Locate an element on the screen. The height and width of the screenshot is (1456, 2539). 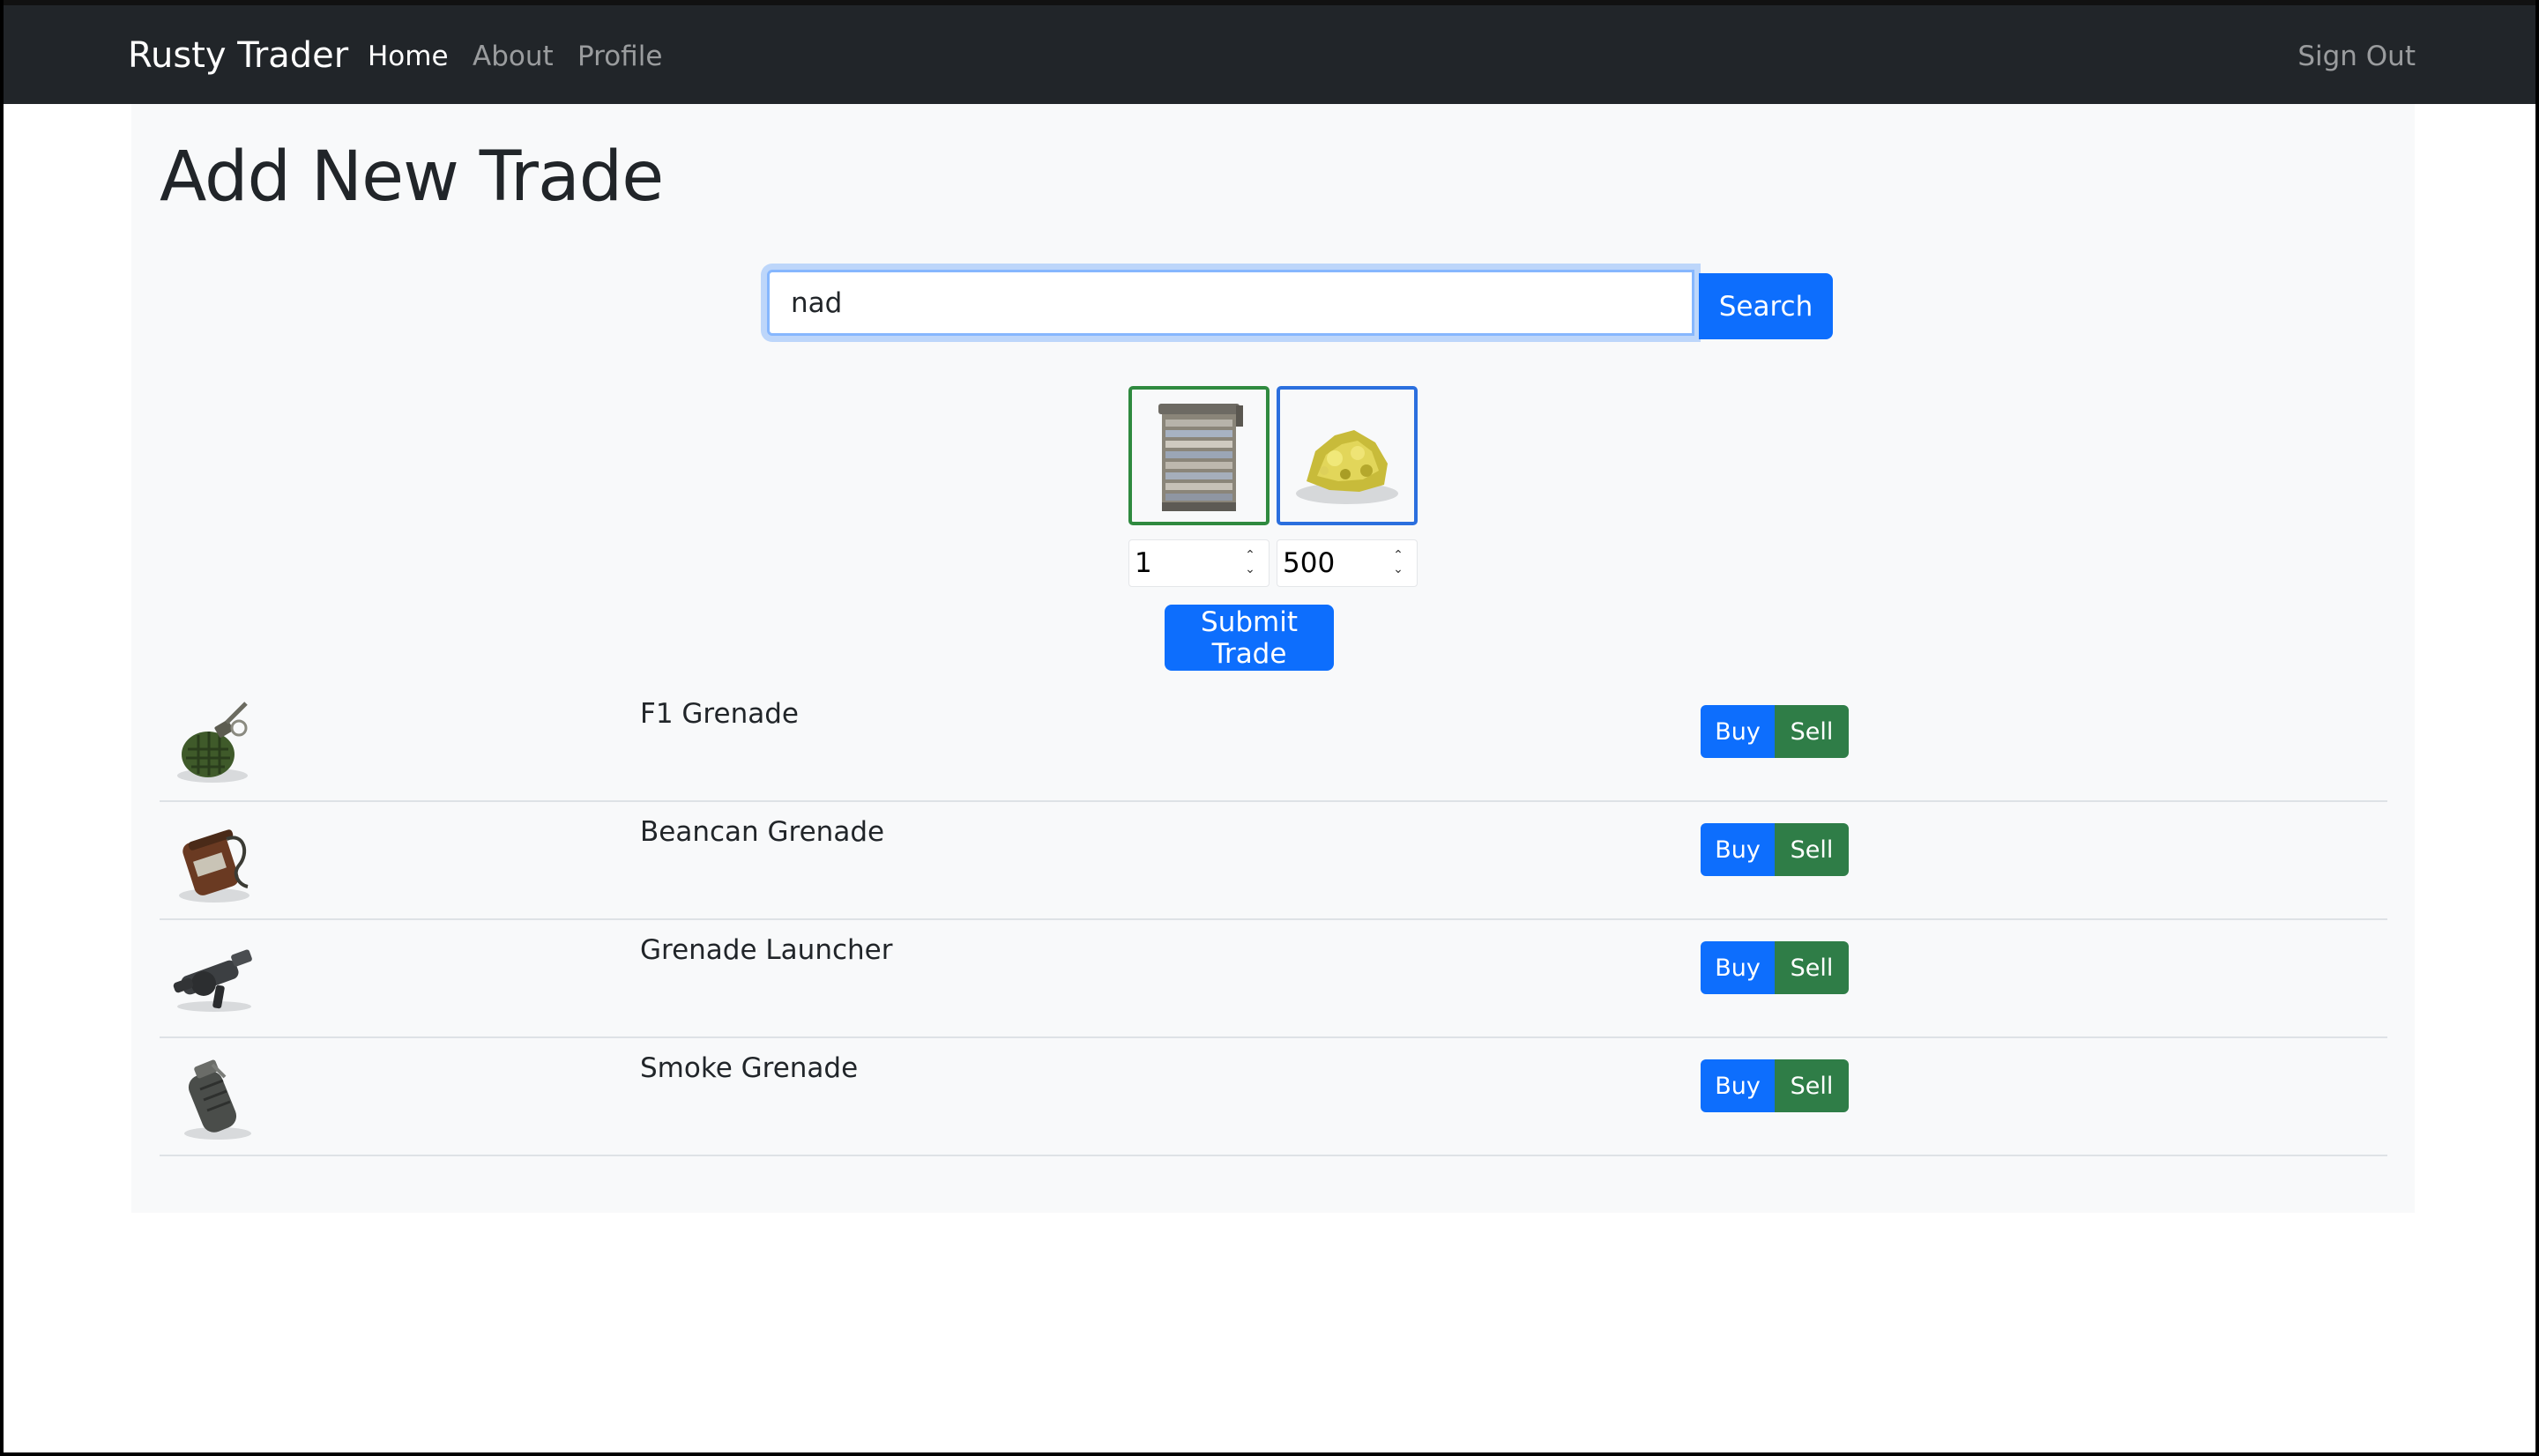
request-quantity-stepper-icon: ⌃ ⌄ is located at coordinates (1398, 563).